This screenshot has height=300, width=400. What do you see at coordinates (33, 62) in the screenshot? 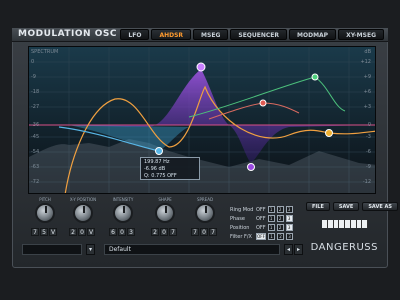
I see `left-scale-0: 0` at bounding box center [33, 62].